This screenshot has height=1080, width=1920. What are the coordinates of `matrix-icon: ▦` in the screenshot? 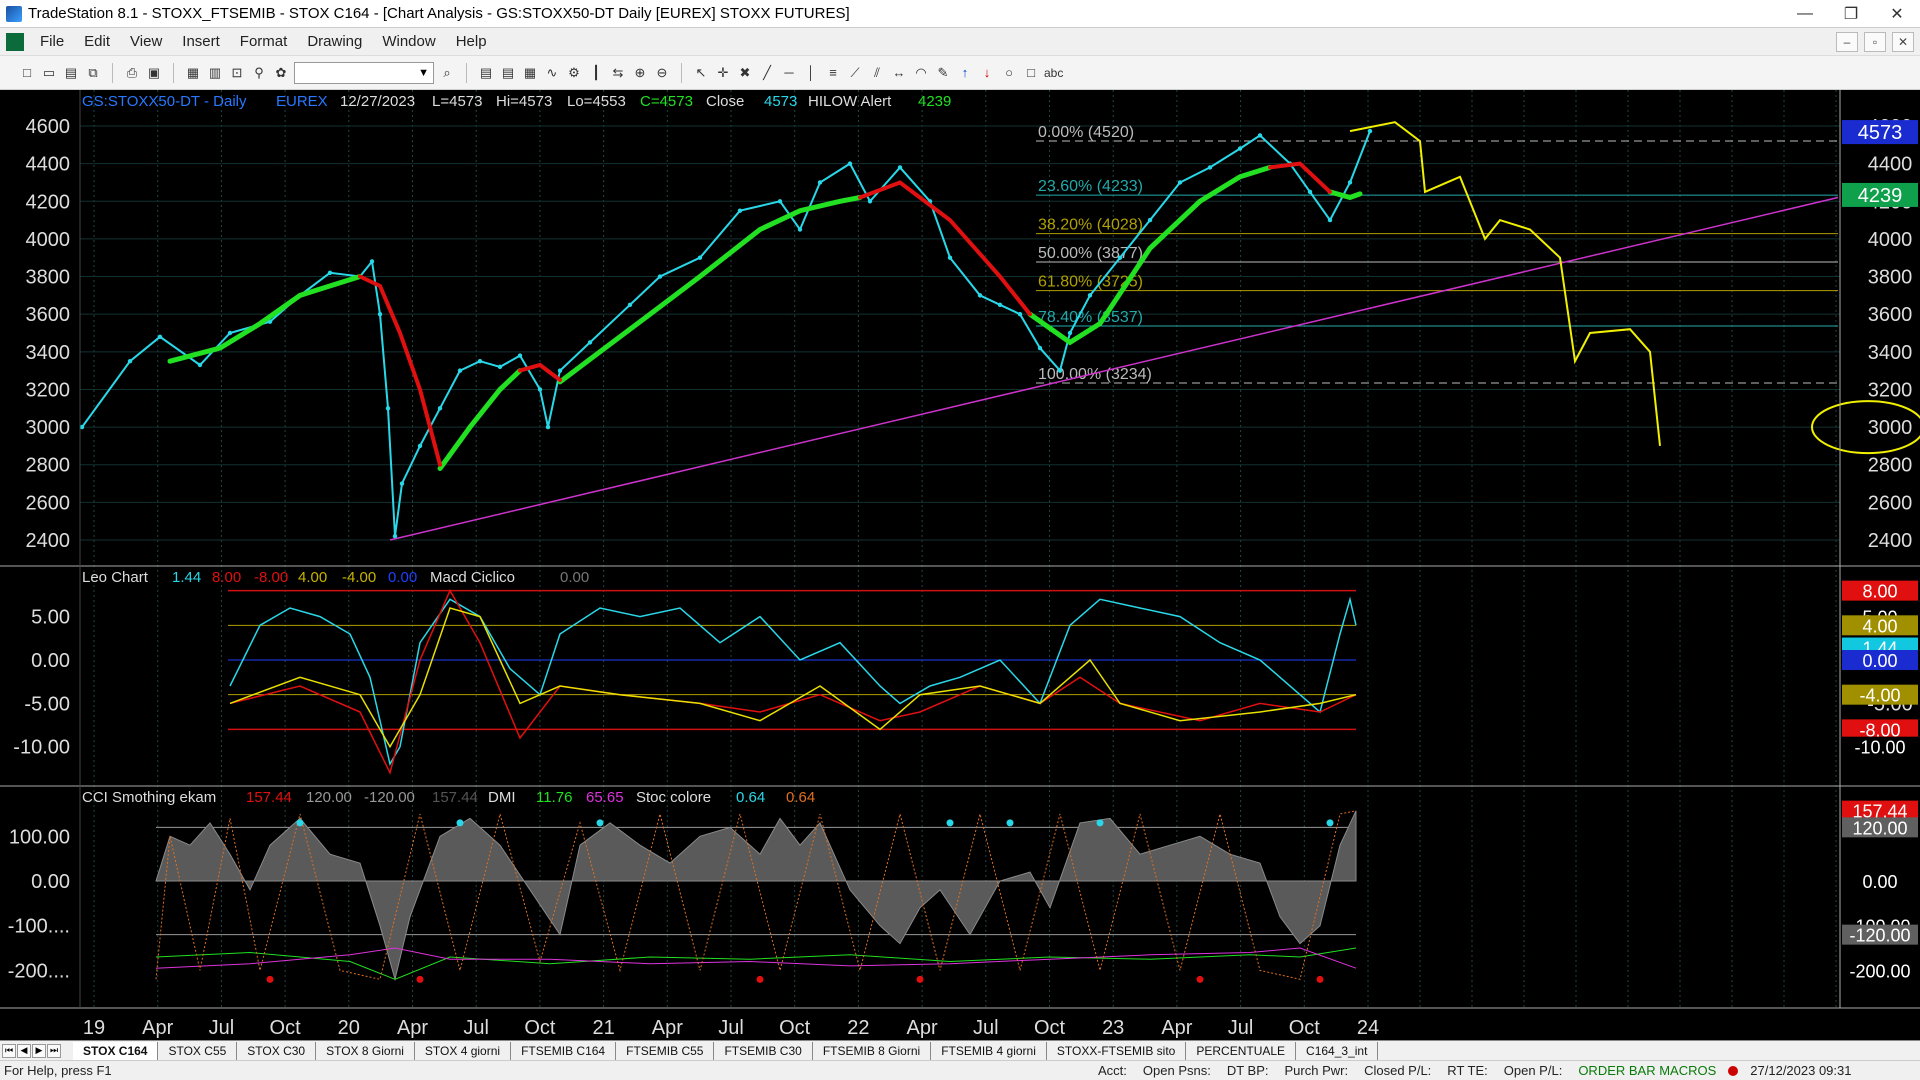 It's located at (530, 73).